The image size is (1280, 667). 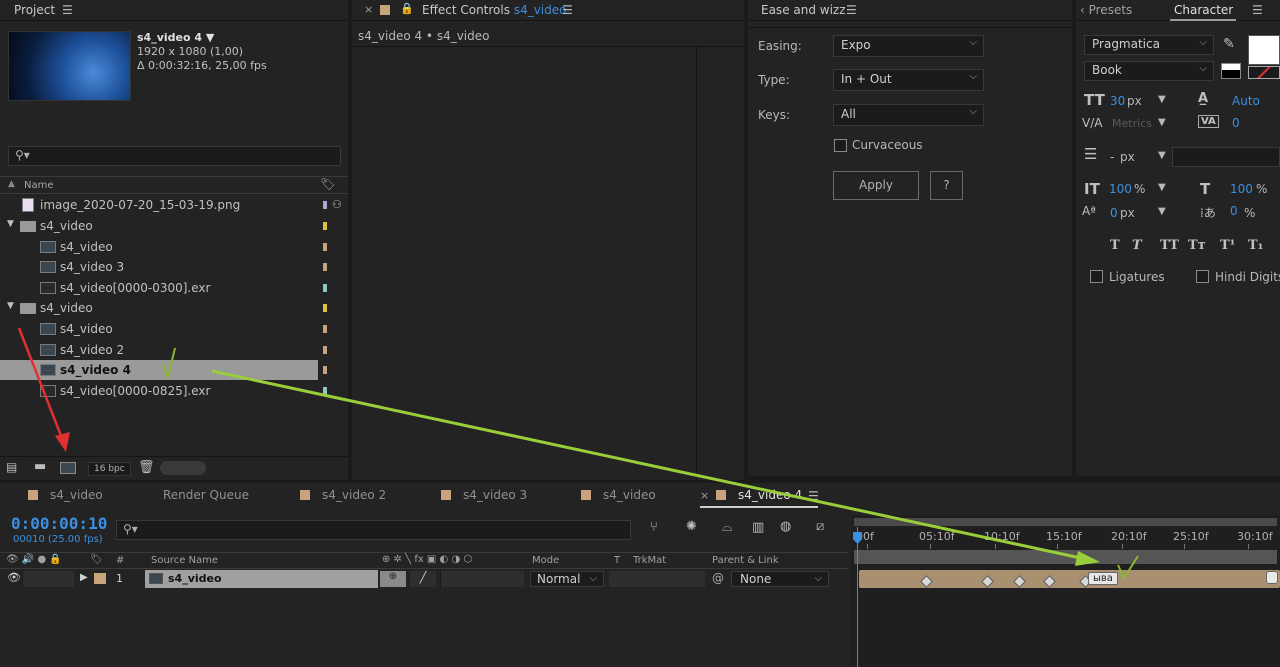 What do you see at coordinates (1255, 245) in the screenshot?
I see `subscript-icon: T₁` at bounding box center [1255, 245].